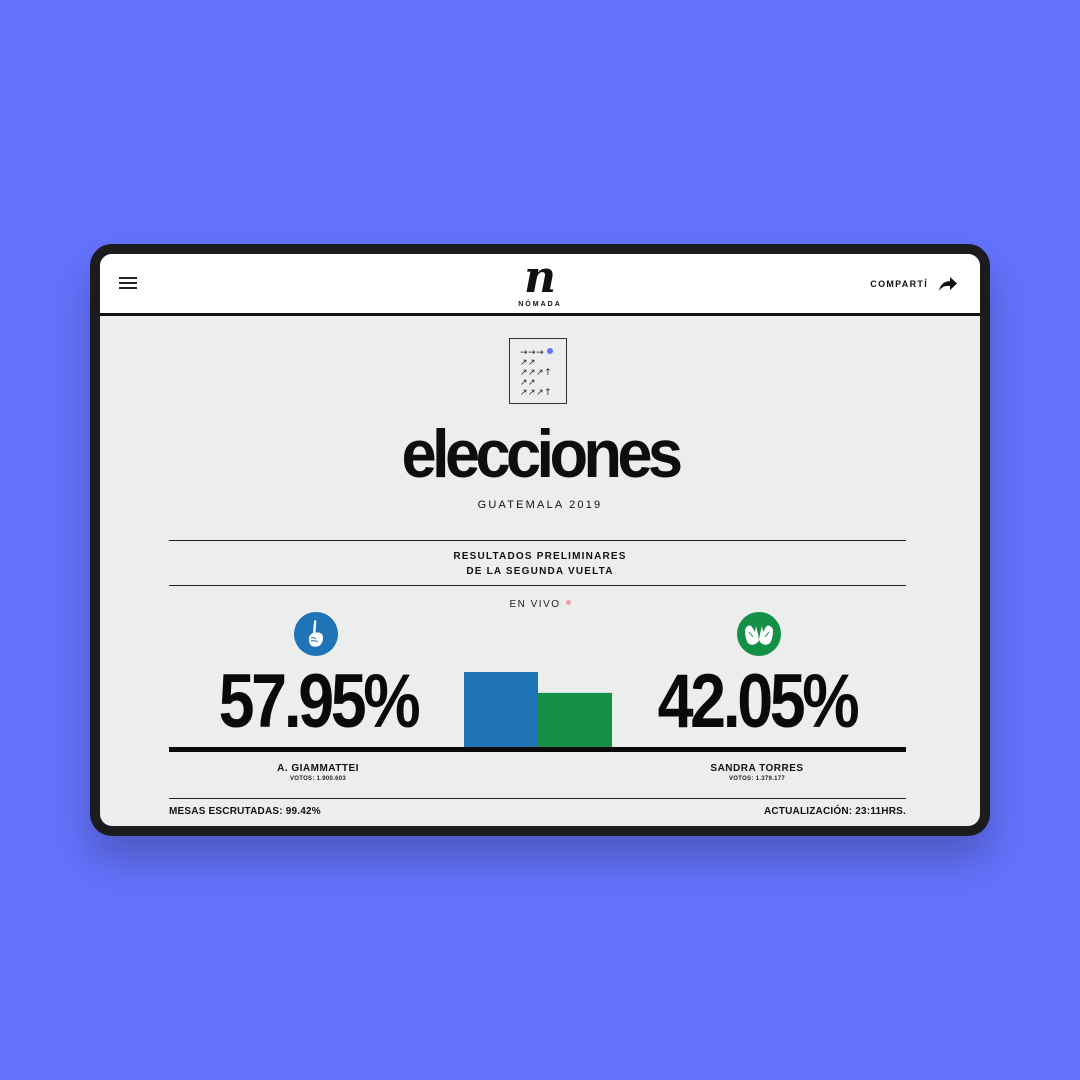  Describe the element at coordinates (540, 304) in the screenshot. I see `logo-text: NÓMADA` at that location.